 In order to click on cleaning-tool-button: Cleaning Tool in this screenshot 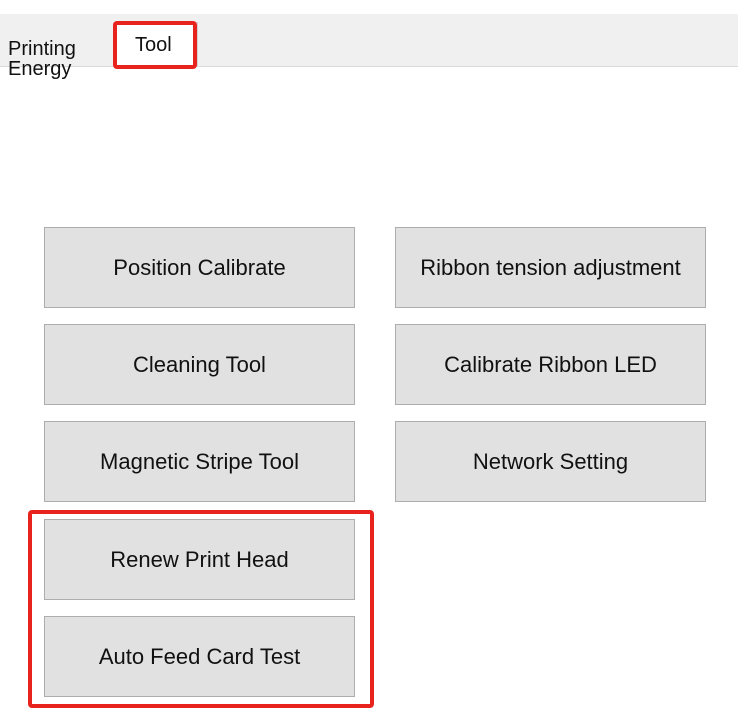, I will do `click(199, 364)`.